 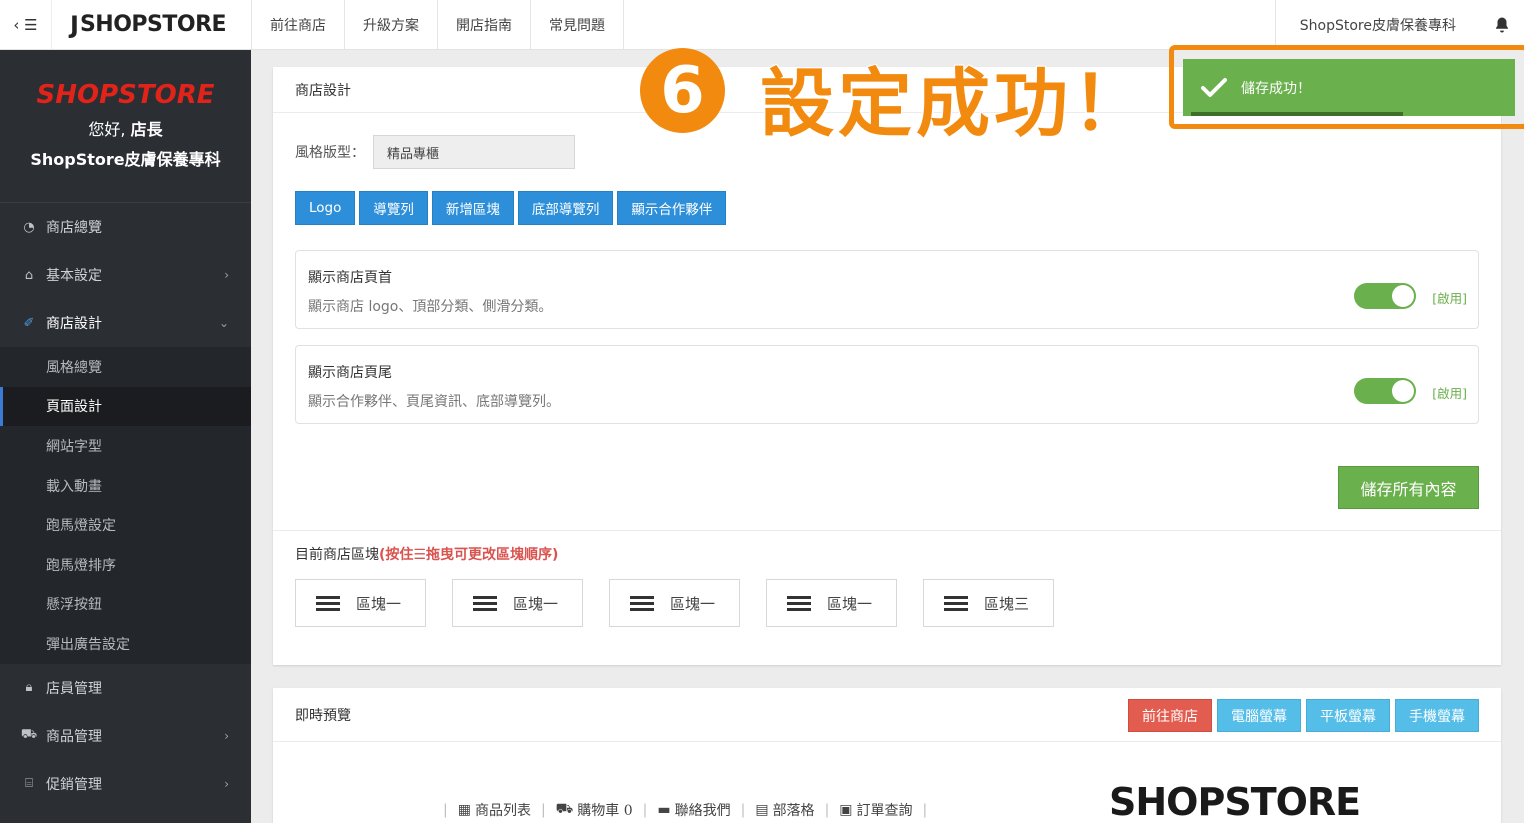 What do you see at coordinates (1385, 296) in the screenshot?
I see `header-toggle-switch` at bounding box center [1385, 296].